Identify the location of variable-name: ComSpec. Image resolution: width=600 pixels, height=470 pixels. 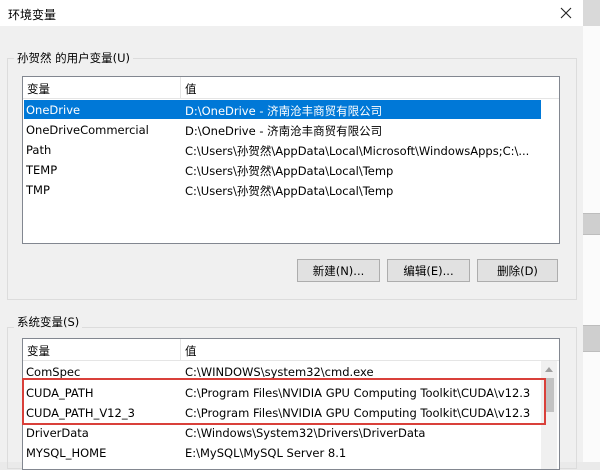
(53, 372).